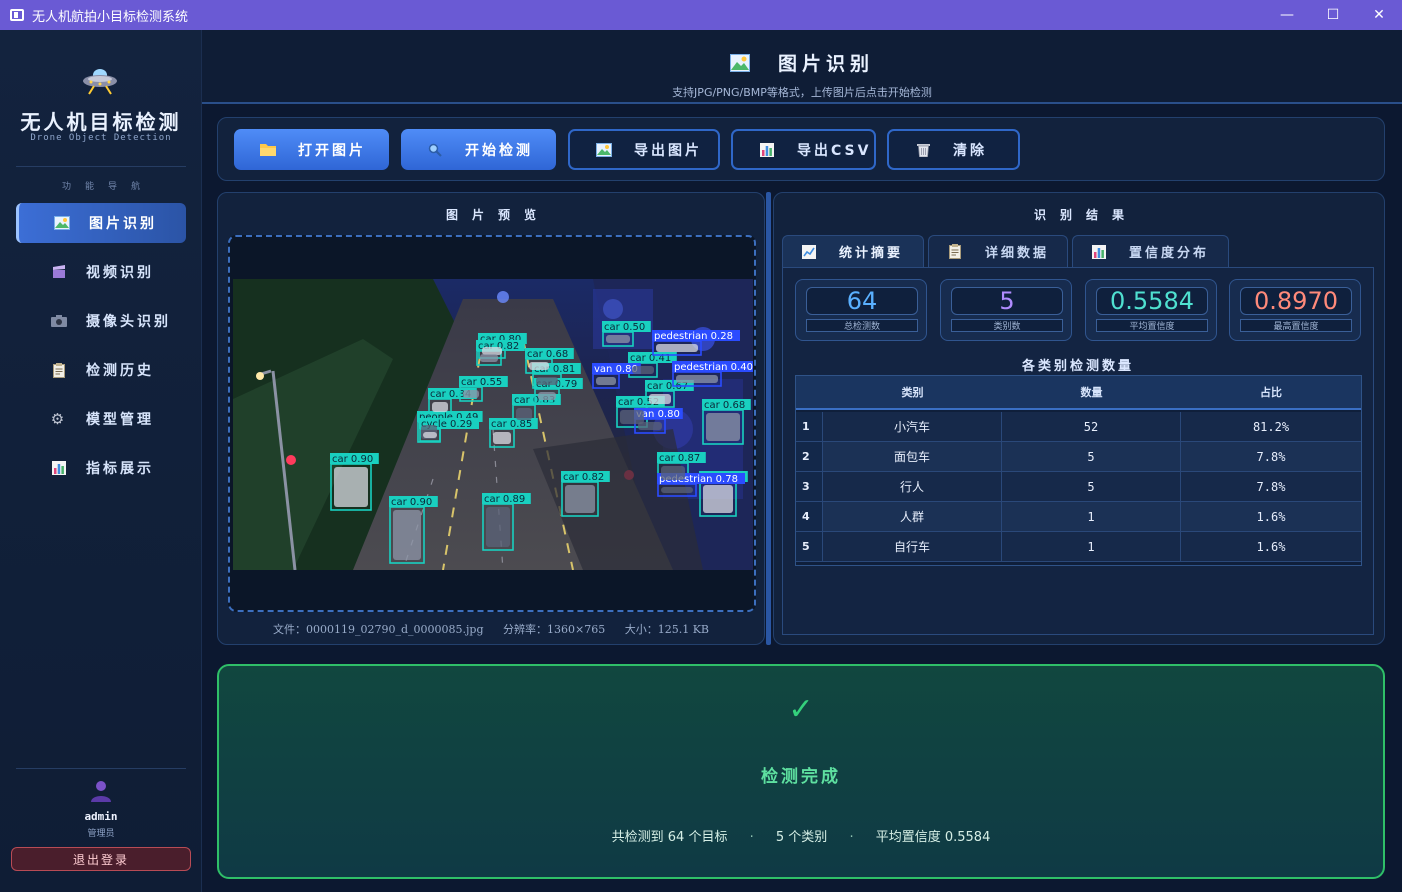 The image size is (1402, 892). I want to click on detection-label: pedestrian 0.40, so click(713, 367).